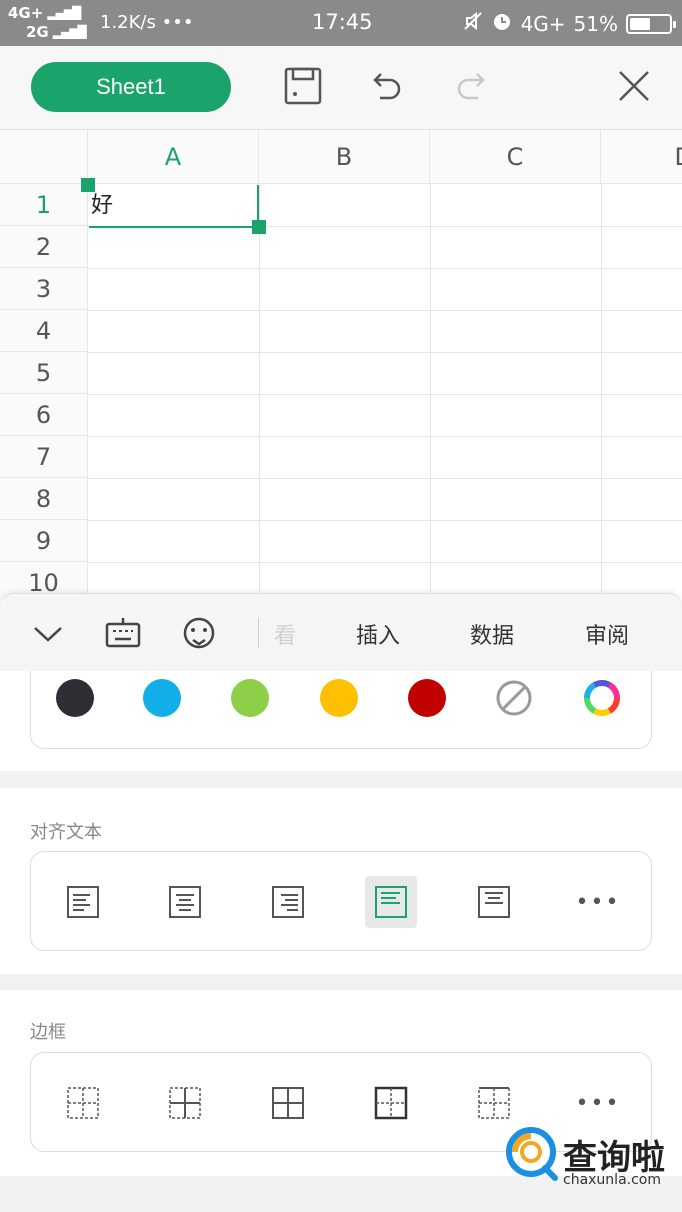  What do you see at coordinates (44, 331) in the screenshot?
I see `row-header-4: 4` at bounding box center [44, 331].